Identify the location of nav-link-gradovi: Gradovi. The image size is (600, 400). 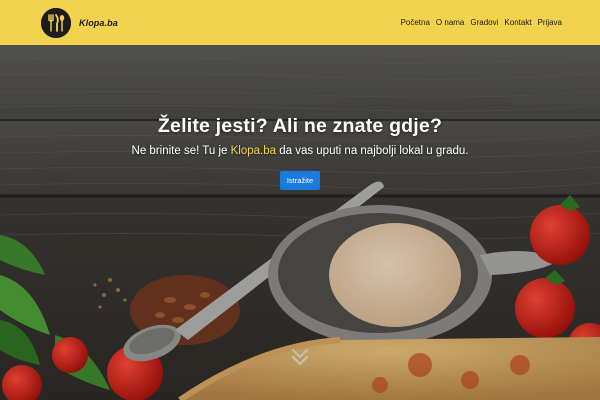
(484, 22).